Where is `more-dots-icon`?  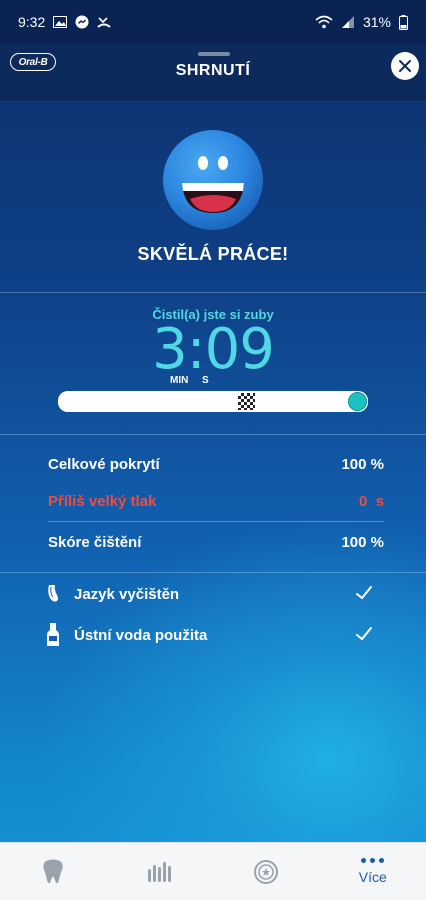
more-dots-icon is located at coordinates (373, 860).